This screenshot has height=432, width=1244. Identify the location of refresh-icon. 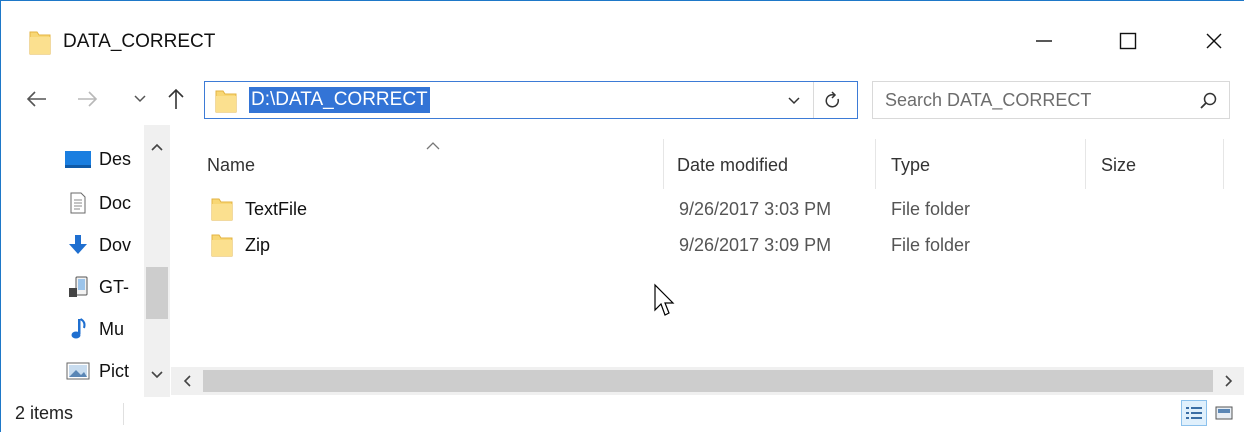
(832, 99).